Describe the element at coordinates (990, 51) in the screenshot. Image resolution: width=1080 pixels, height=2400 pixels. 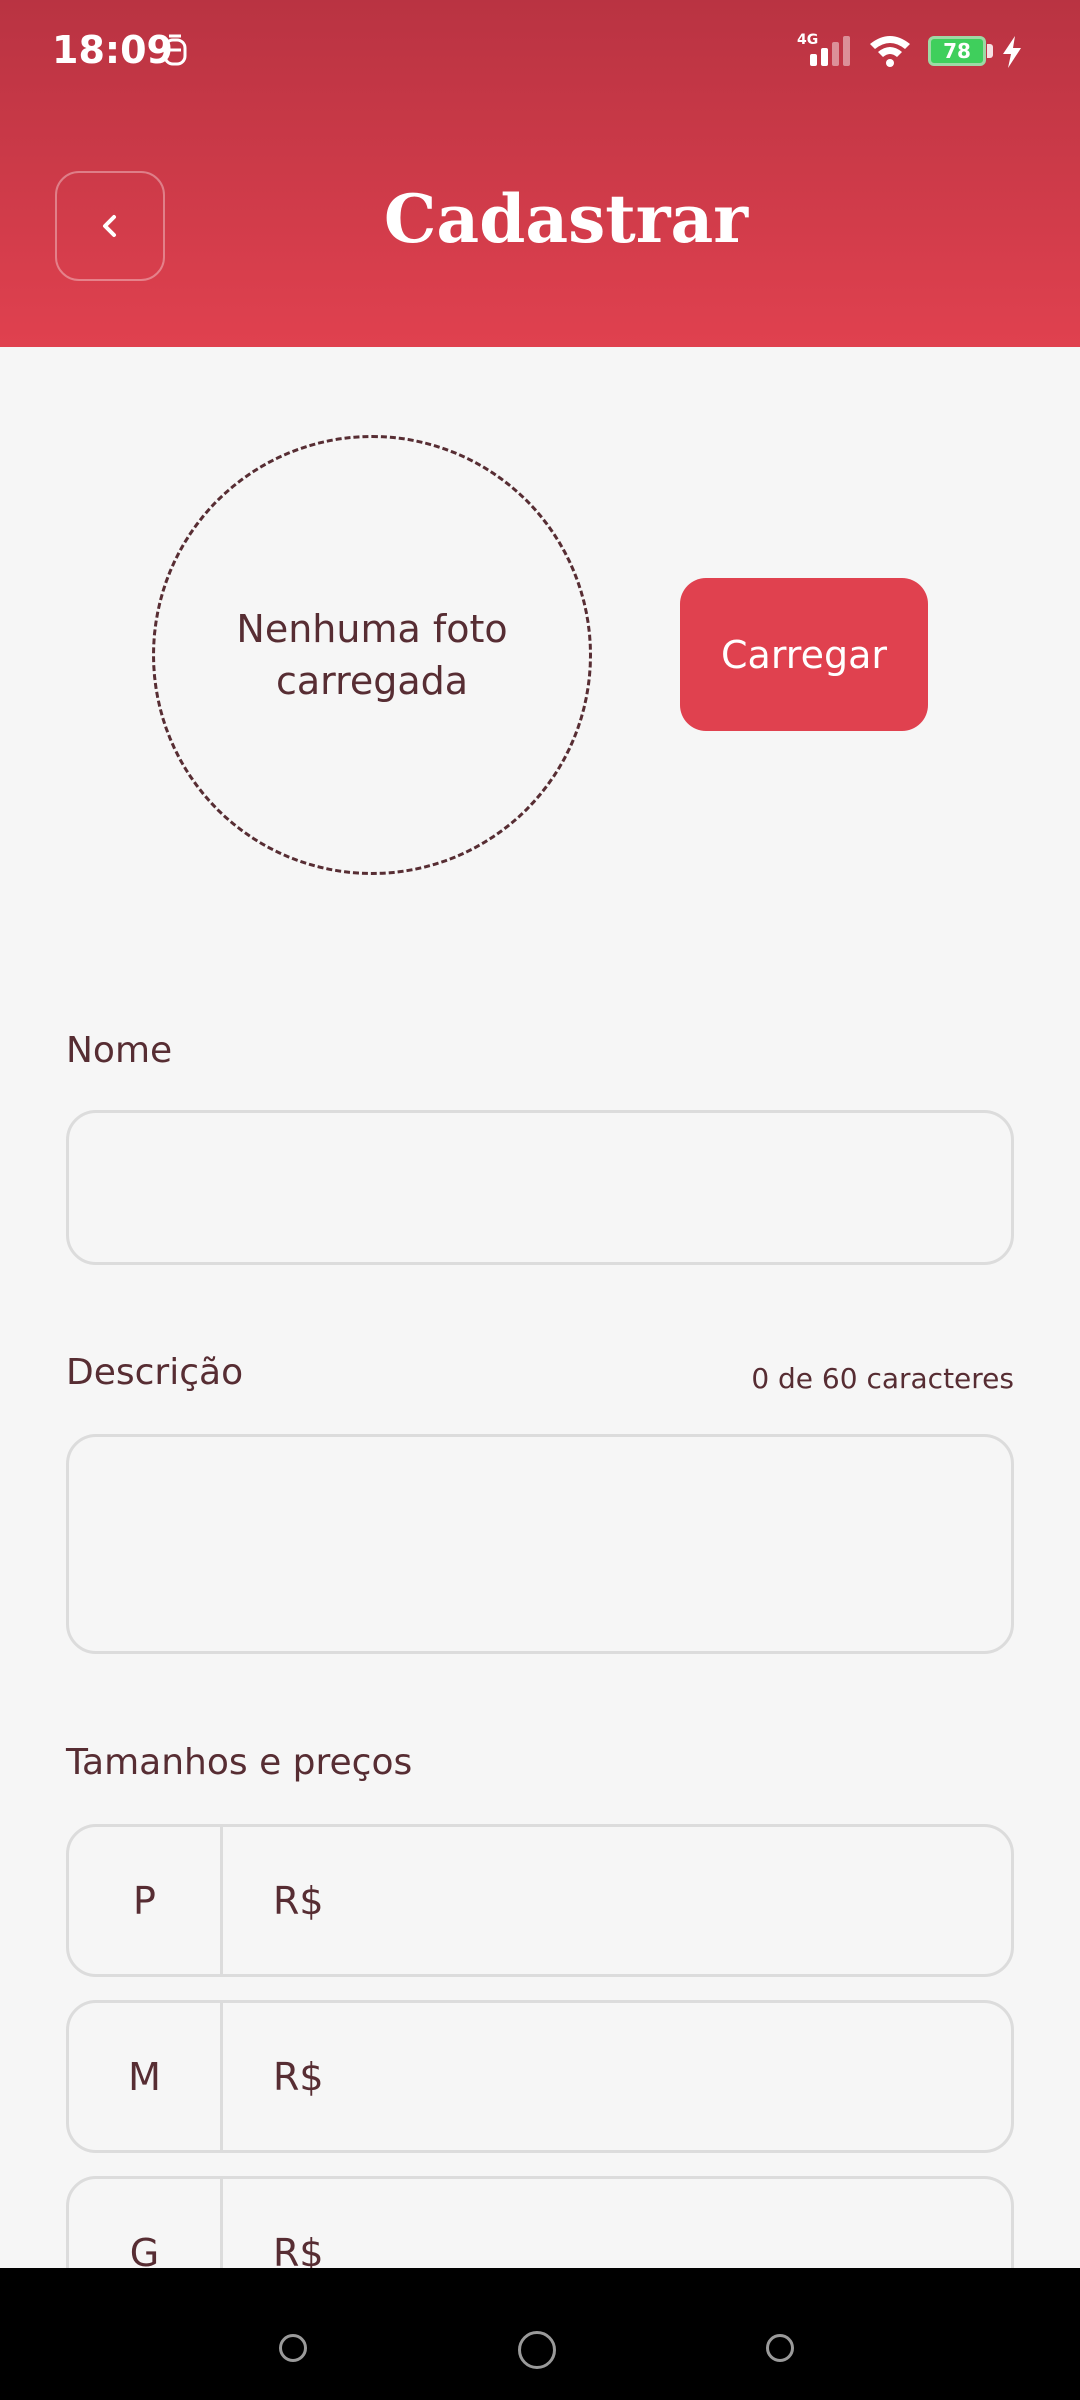
I see `battery-cap` at that location.